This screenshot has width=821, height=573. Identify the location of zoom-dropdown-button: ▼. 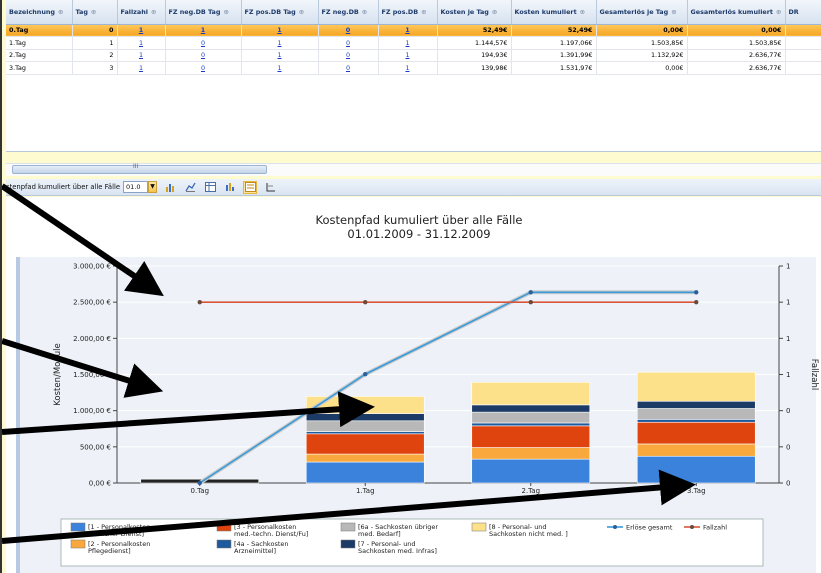
(153, 187).